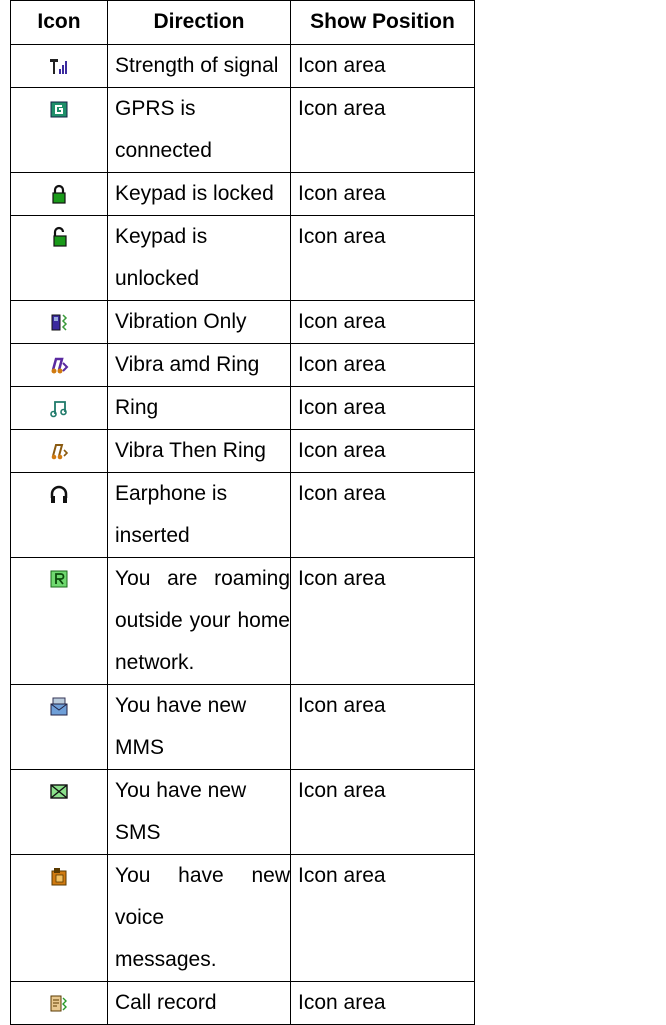 The height and width of the screenshot is (1025, 666). I want to click on table-row: Vibration Only Icon area, so click(242, 322).